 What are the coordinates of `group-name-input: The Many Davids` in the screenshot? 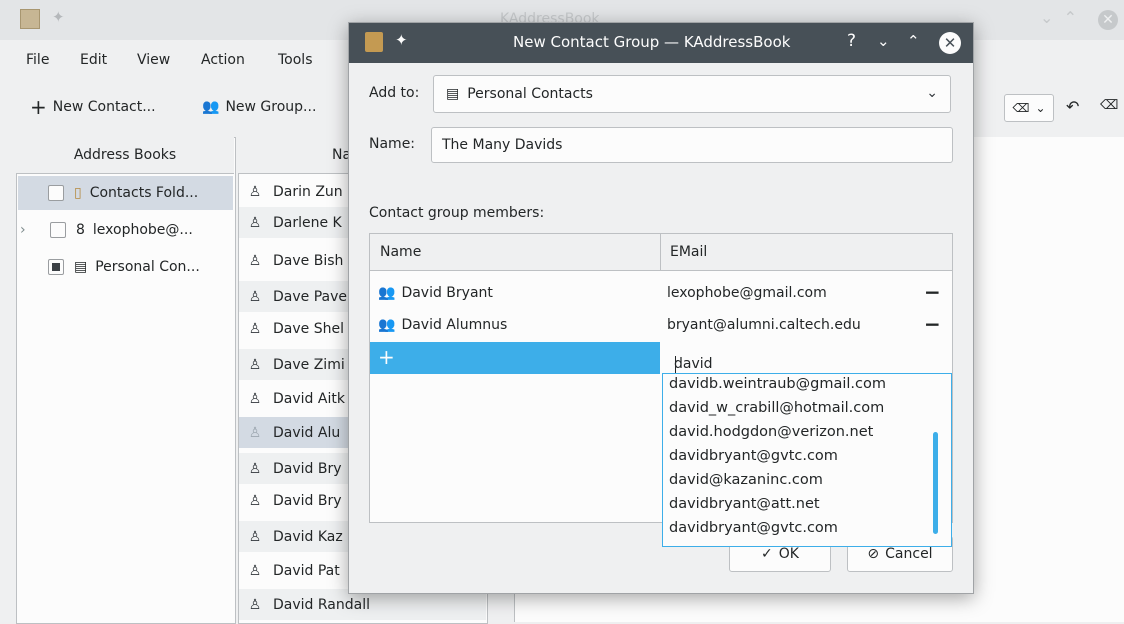 It's located at (692, 145).